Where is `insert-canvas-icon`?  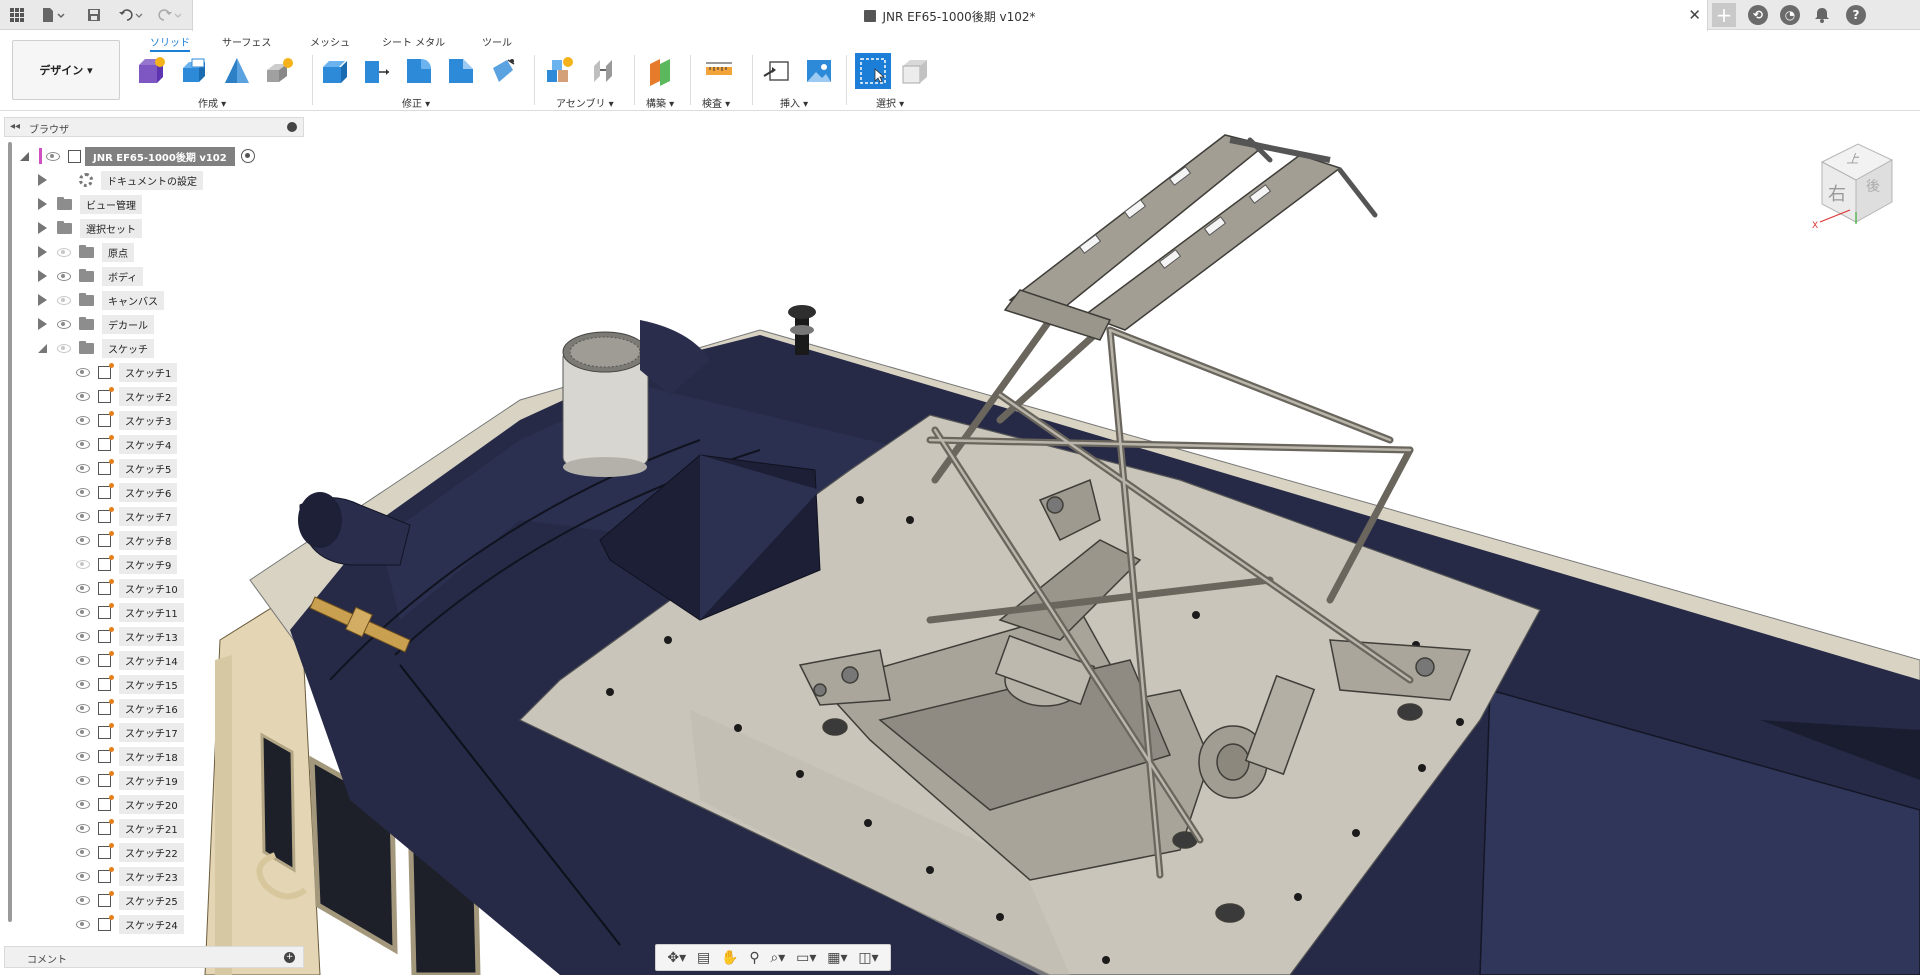
insert-canvas-icon is located at coordinates (819, 71).